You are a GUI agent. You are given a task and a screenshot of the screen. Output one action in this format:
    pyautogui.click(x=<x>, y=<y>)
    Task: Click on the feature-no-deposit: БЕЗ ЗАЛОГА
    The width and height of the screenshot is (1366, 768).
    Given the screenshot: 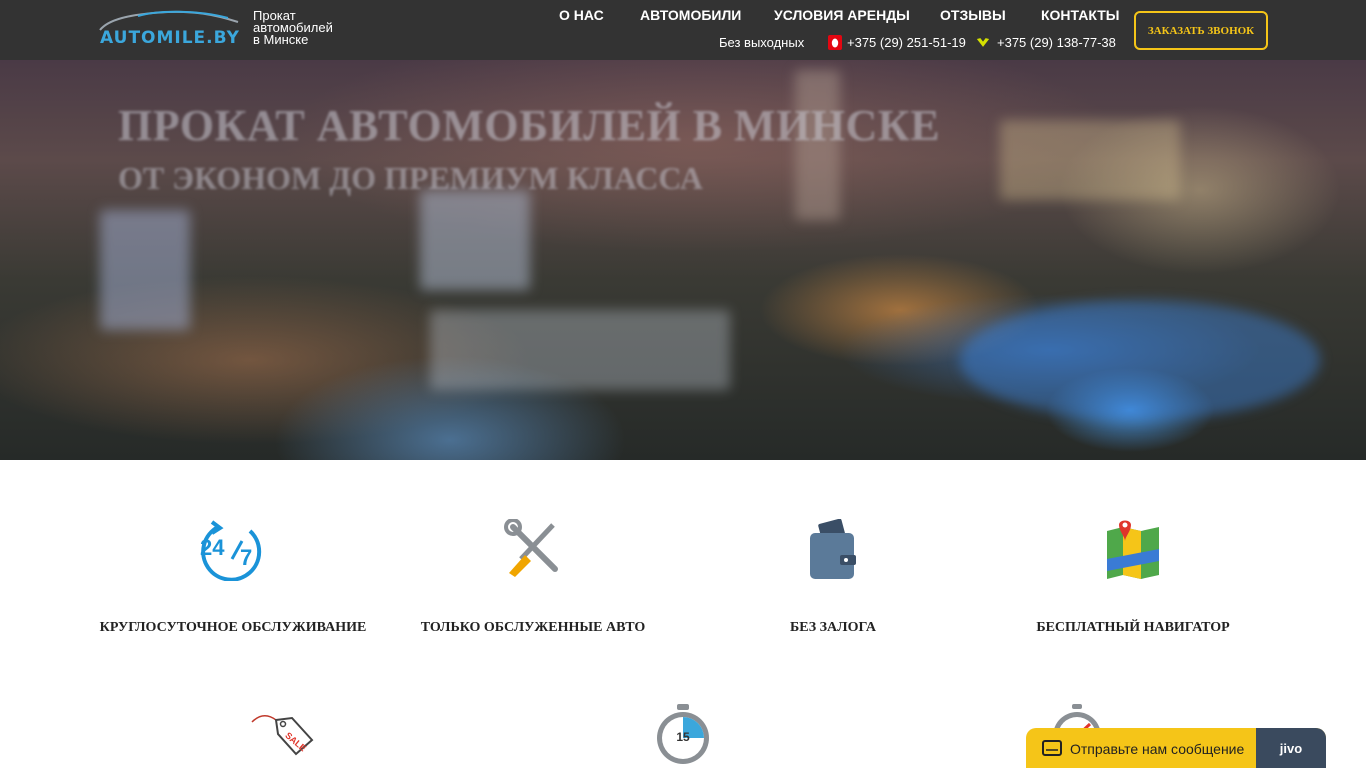 What is the action you would take?
    pyautogui.click(x=833, y=579)
    